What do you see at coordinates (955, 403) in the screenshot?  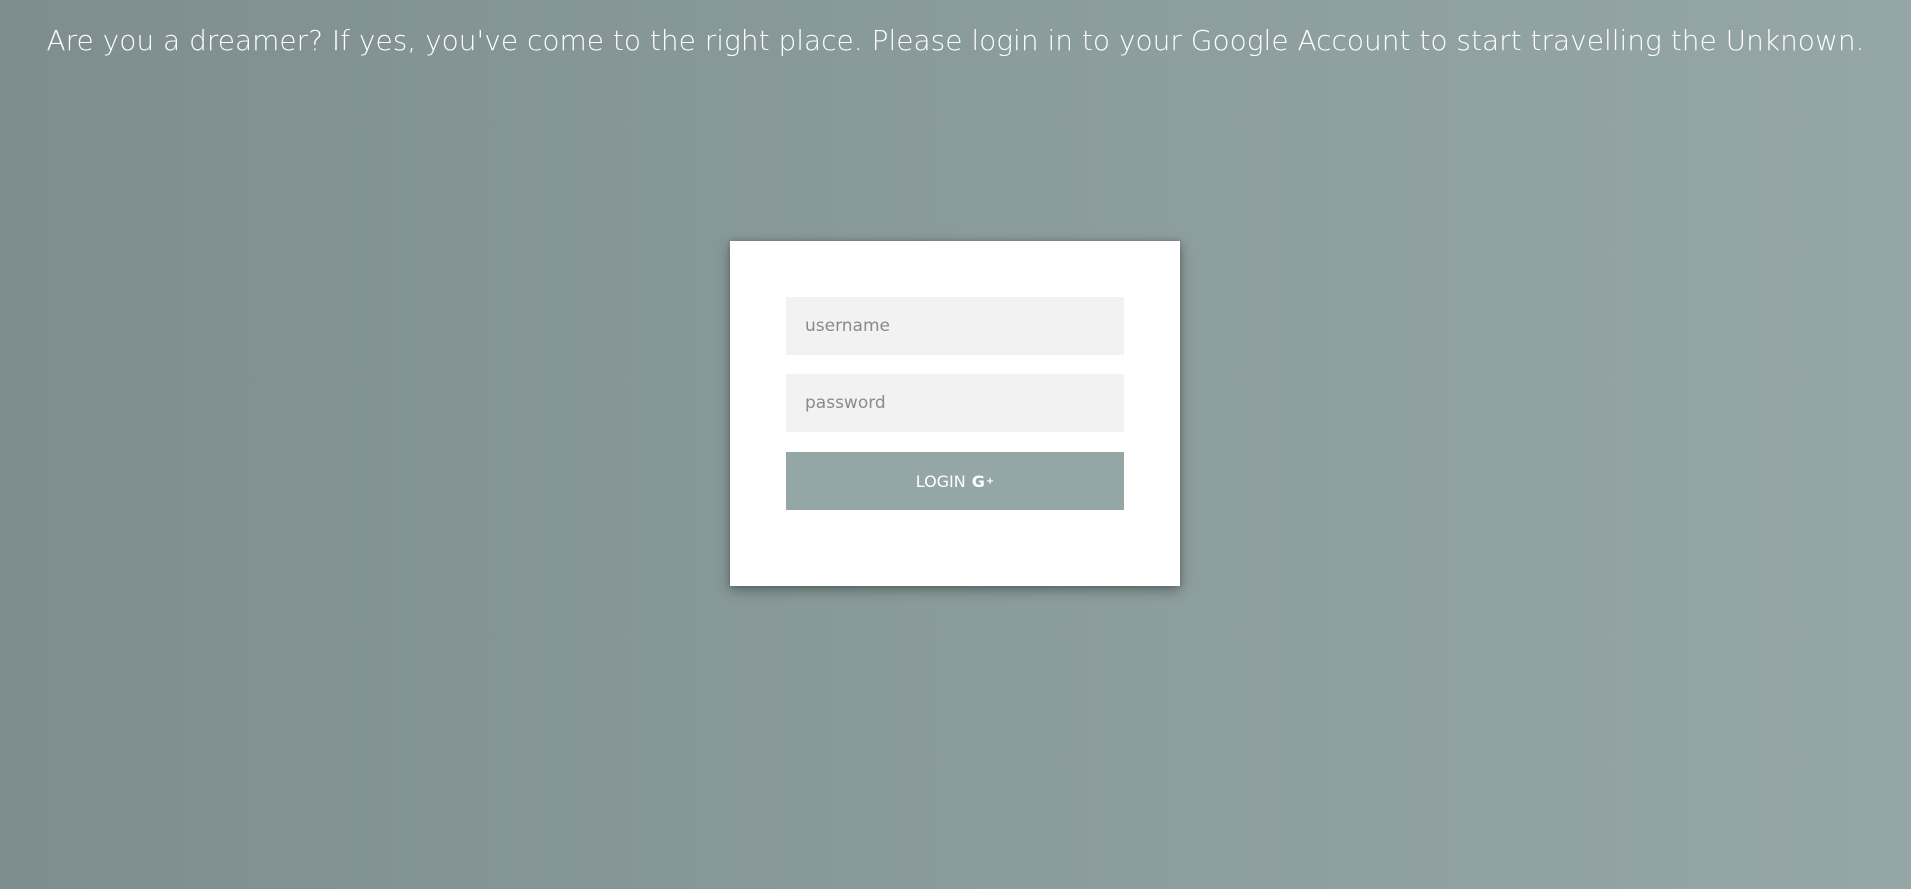 I see `password-input` at bounding box center [955, 403].